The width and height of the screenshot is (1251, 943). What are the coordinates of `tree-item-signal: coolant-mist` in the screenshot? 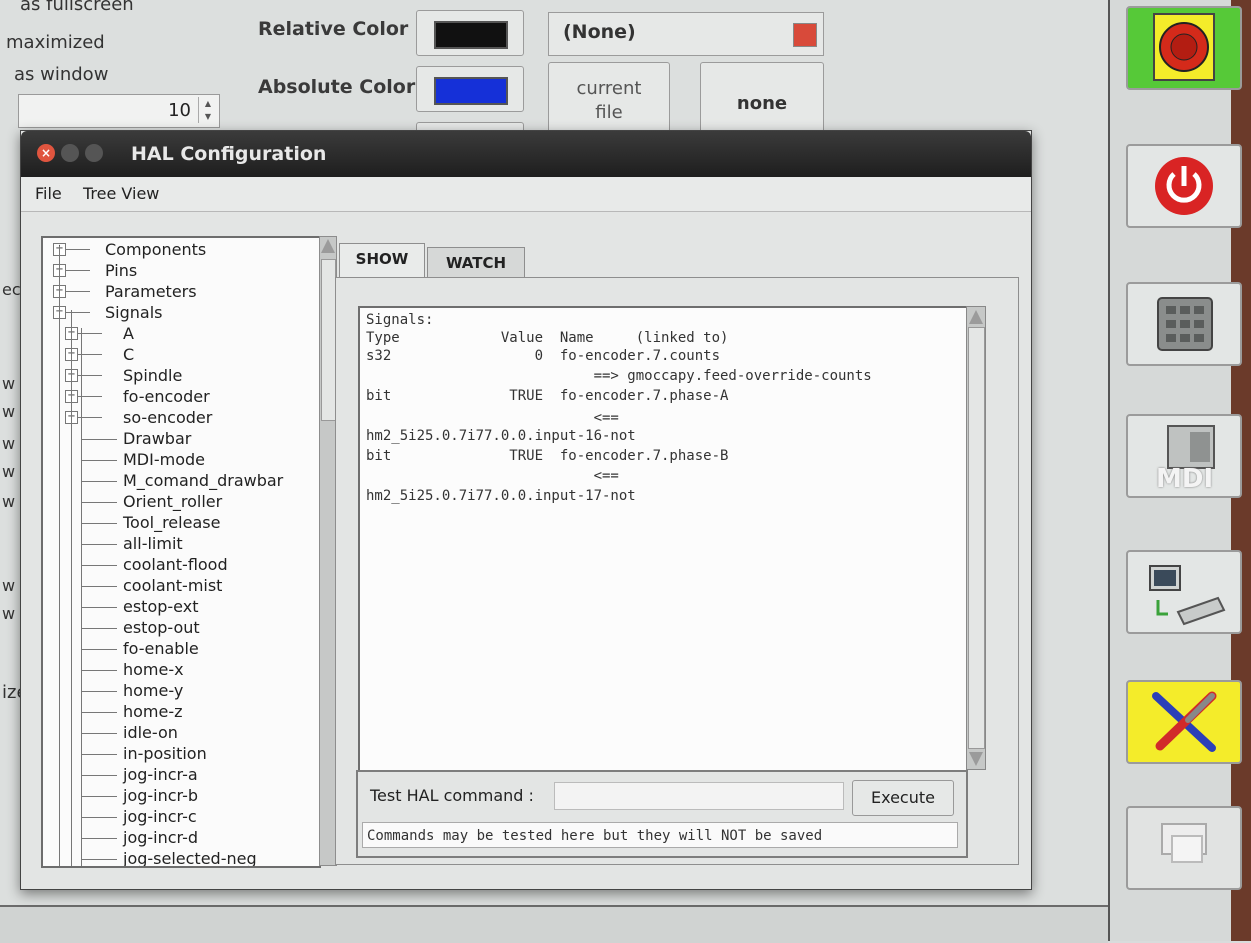 It's located at (178, 586).